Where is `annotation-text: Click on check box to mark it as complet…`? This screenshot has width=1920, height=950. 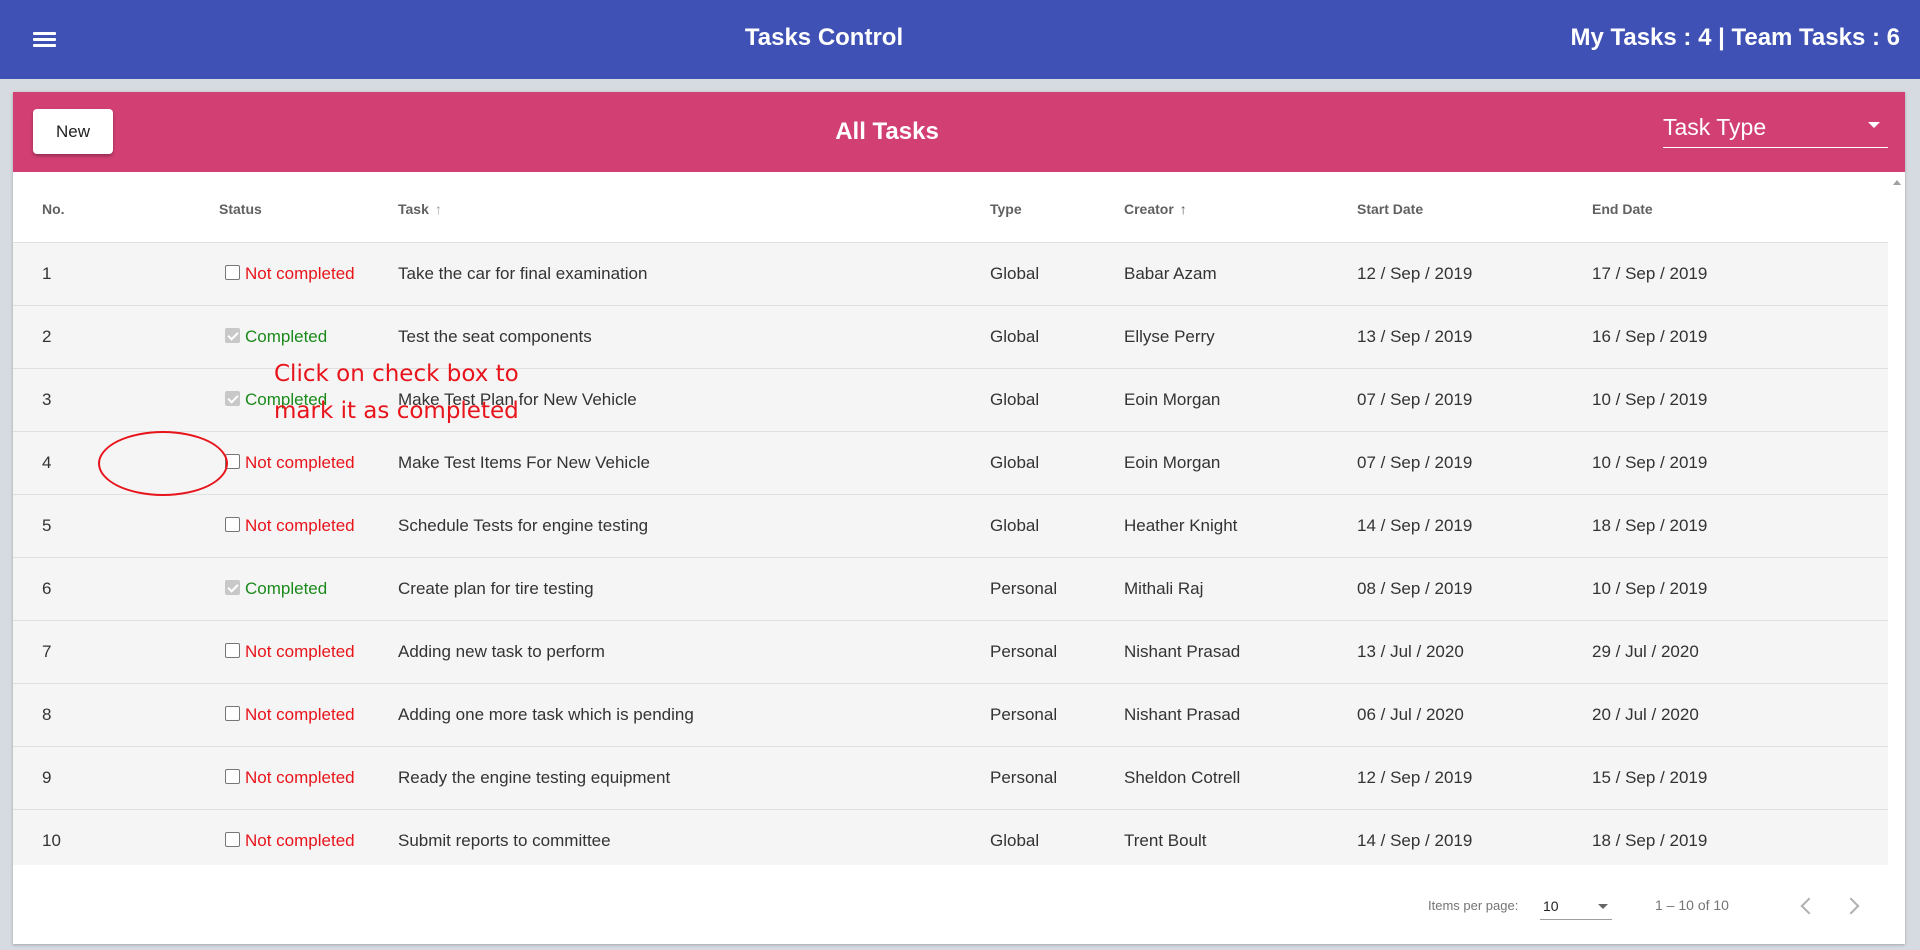 annotation-text: Click on check box to mark it as complet… is located at coordinates (396, 392).